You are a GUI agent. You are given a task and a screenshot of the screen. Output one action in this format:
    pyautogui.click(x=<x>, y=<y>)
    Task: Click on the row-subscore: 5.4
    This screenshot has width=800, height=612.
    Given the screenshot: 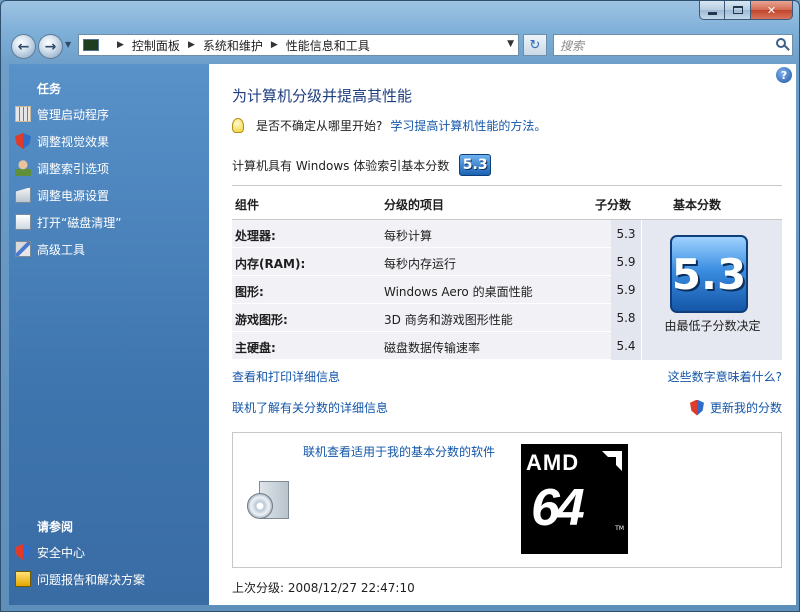 What is the action you would take?
    pyautogui.click(x=626, y=346)
    